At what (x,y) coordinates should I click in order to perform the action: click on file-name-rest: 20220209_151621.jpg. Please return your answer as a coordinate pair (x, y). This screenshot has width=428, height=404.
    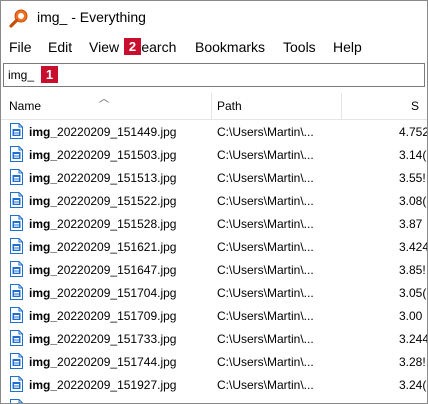
    Looking at the image, I should click on (117, 247).